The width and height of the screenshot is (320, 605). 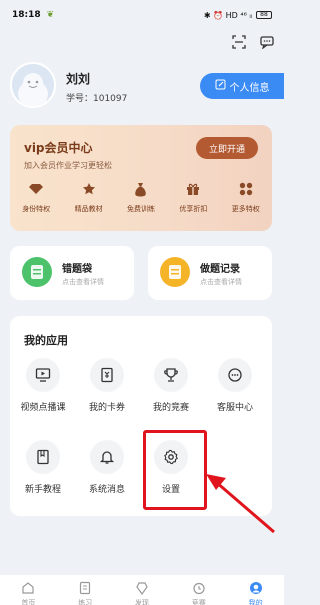 I want to click on mistake-bag-title: 错题袋, so click(x=77, y=269).